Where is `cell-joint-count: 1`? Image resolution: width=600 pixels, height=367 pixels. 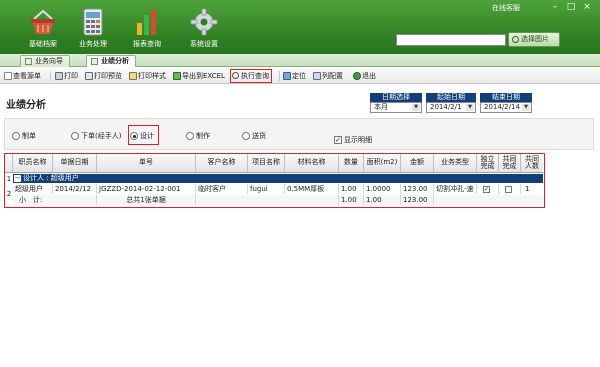 cell-joint-count: 1 is located at coordinates (527, 189).